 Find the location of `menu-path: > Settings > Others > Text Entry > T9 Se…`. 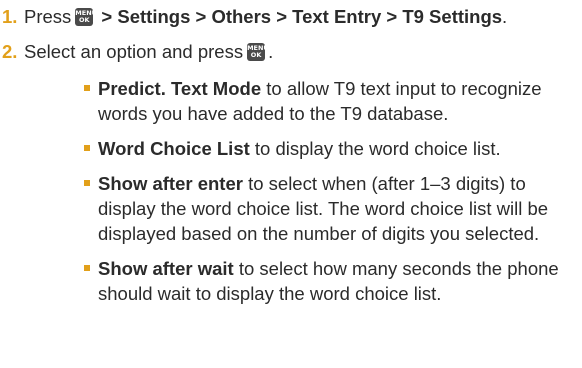

menu-path: > Settings > Others > Text Entry > T9 Se… is located at coordinates (299, 16).